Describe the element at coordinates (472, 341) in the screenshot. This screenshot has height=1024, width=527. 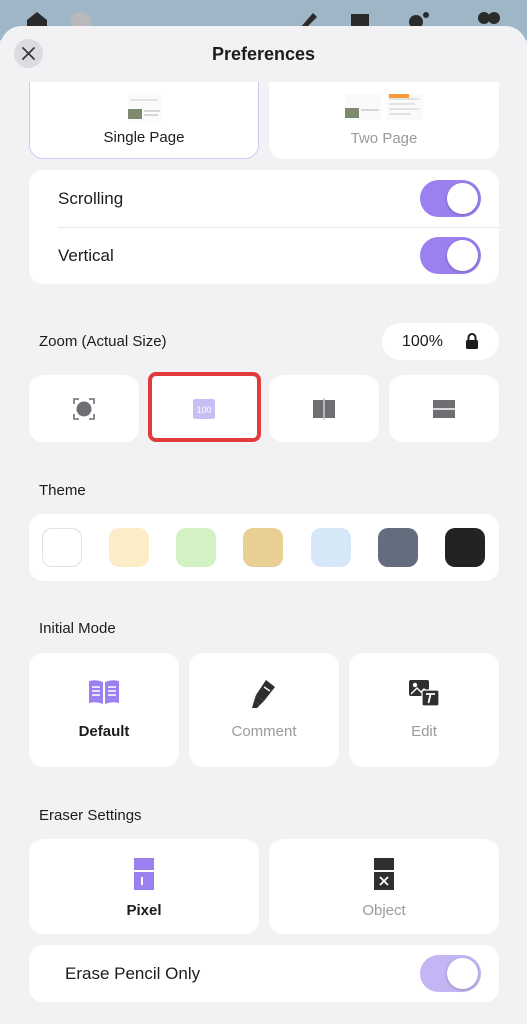
I see `lock-icon` at that location.